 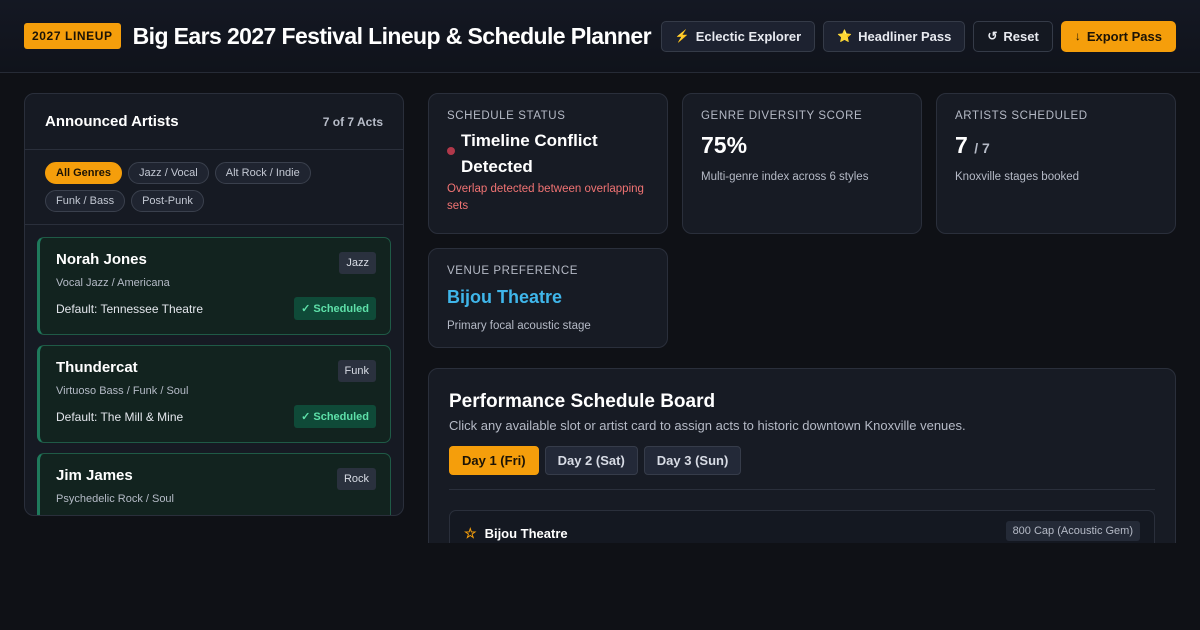 I want to click on artists-scheduled-note: Knoxville stages booked, so click(x=1017, y=177).